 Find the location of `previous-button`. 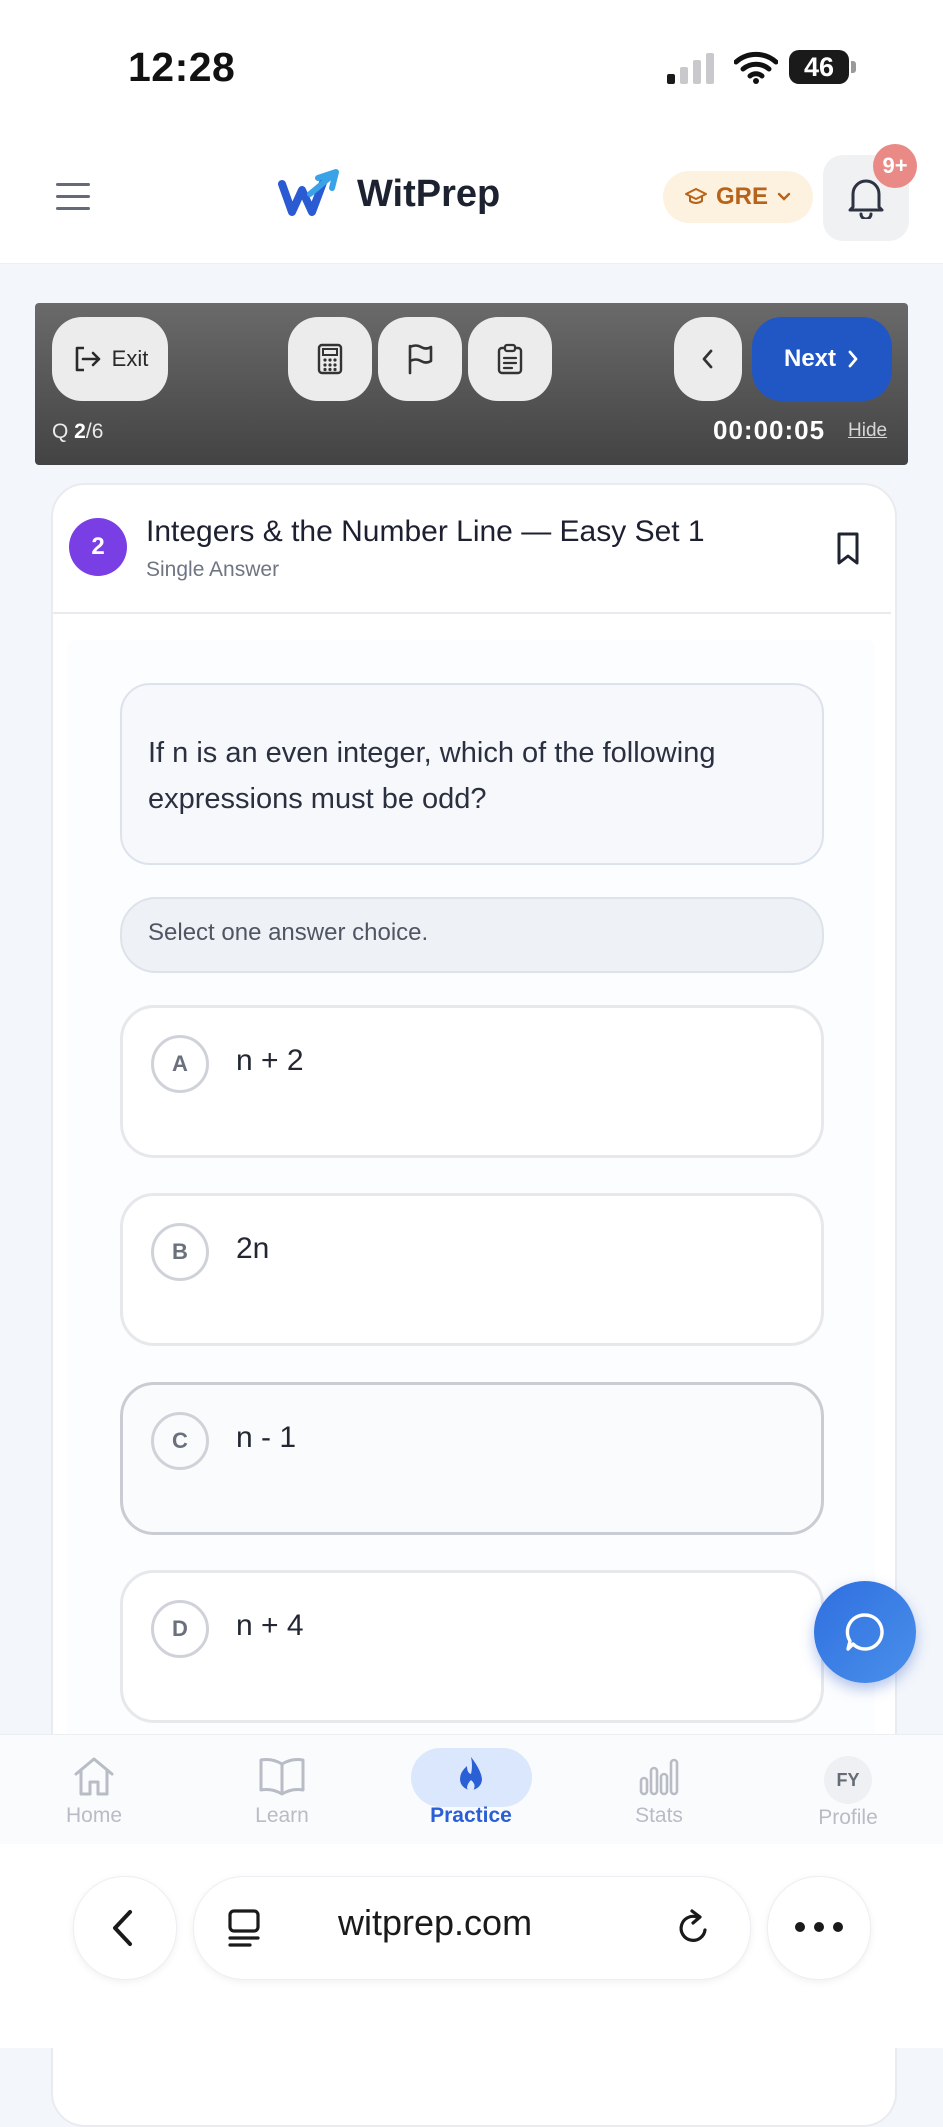

previous-button is located at coordinates (708, 359).